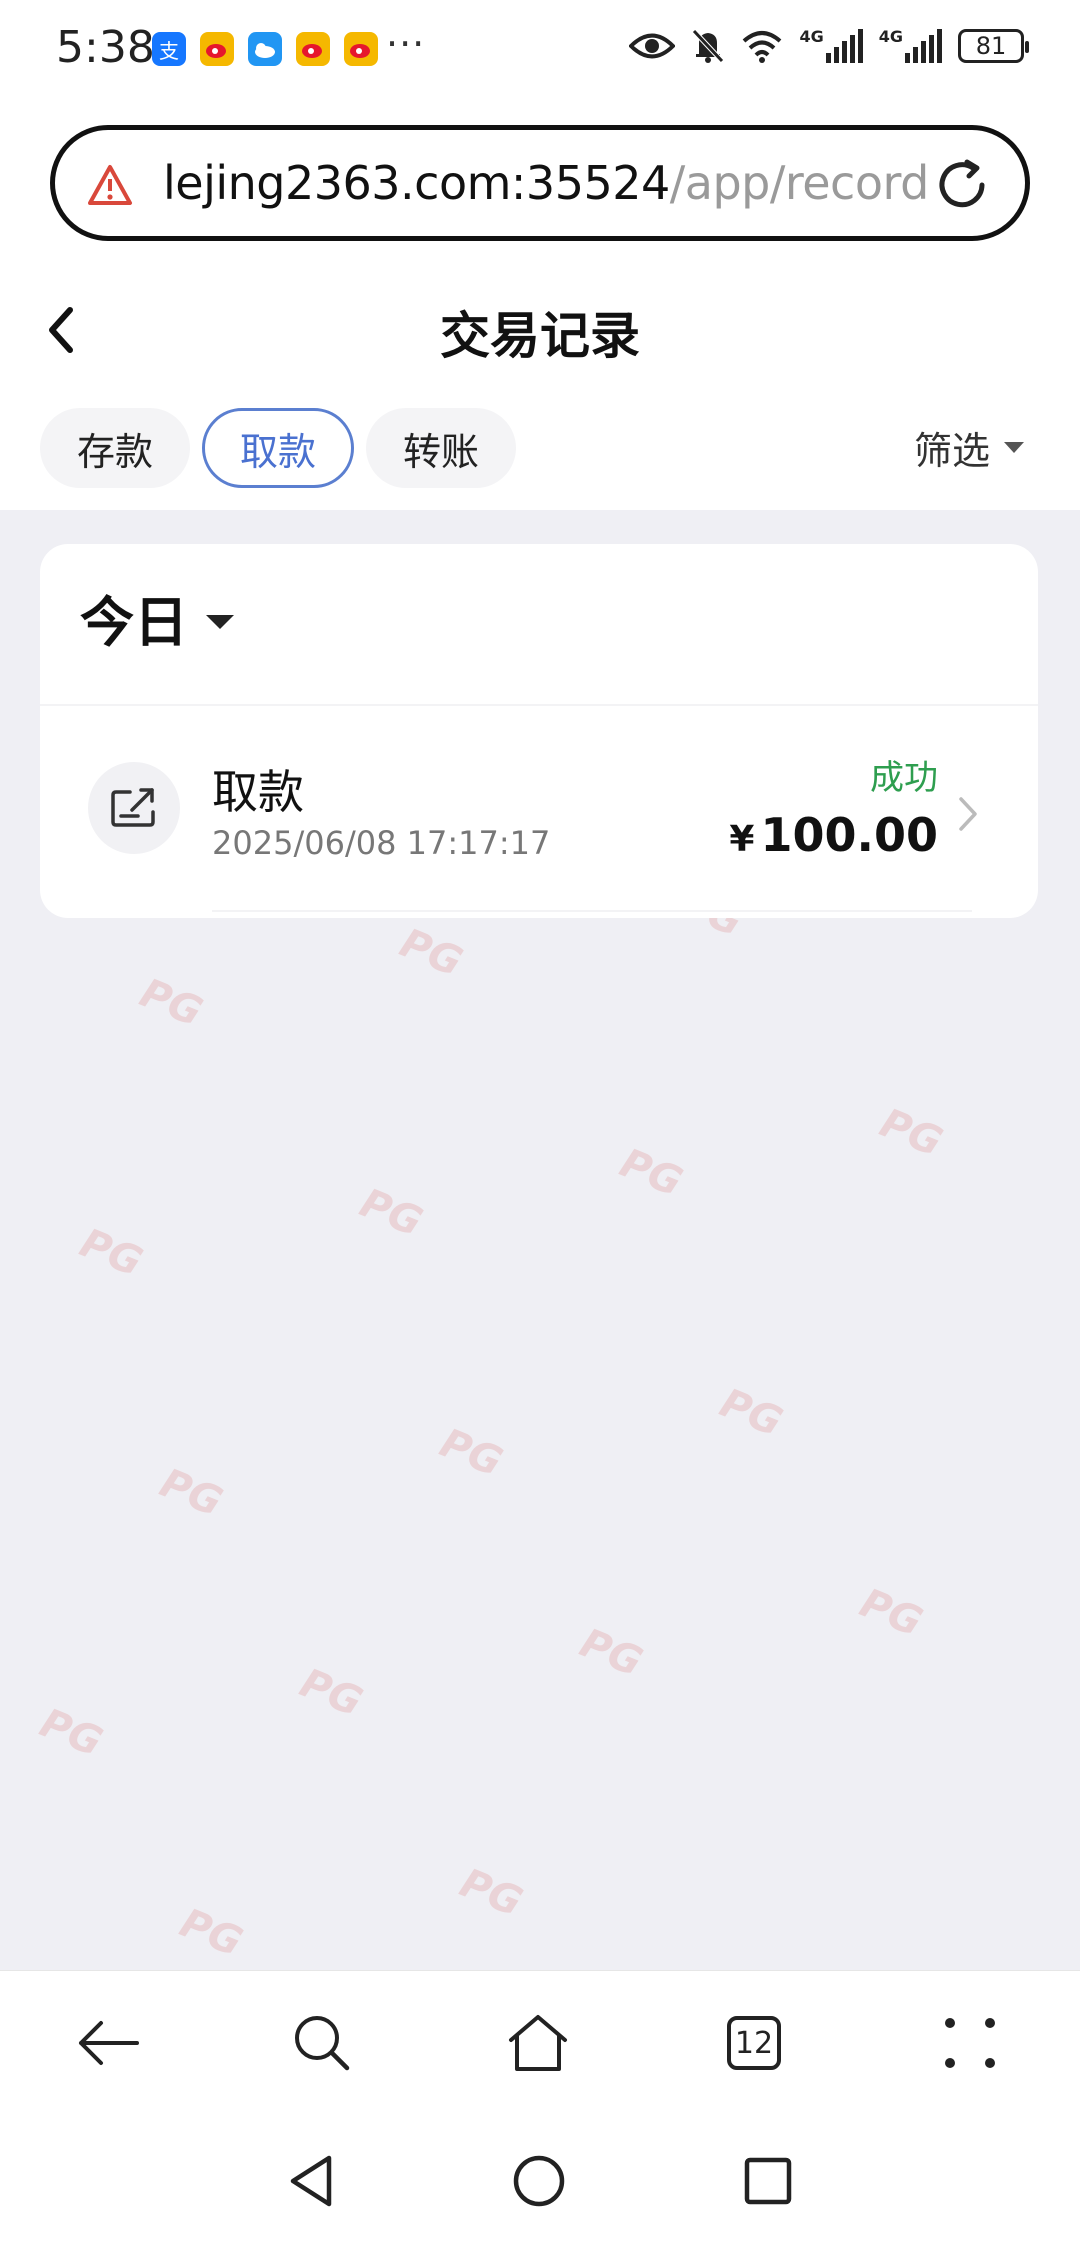 The image size is (1080, 2244). What do you see at coordinates (416, 183) in the screenshot?
I see `url-host: lejing2363.com:35524` at bounding box center [416, 183].